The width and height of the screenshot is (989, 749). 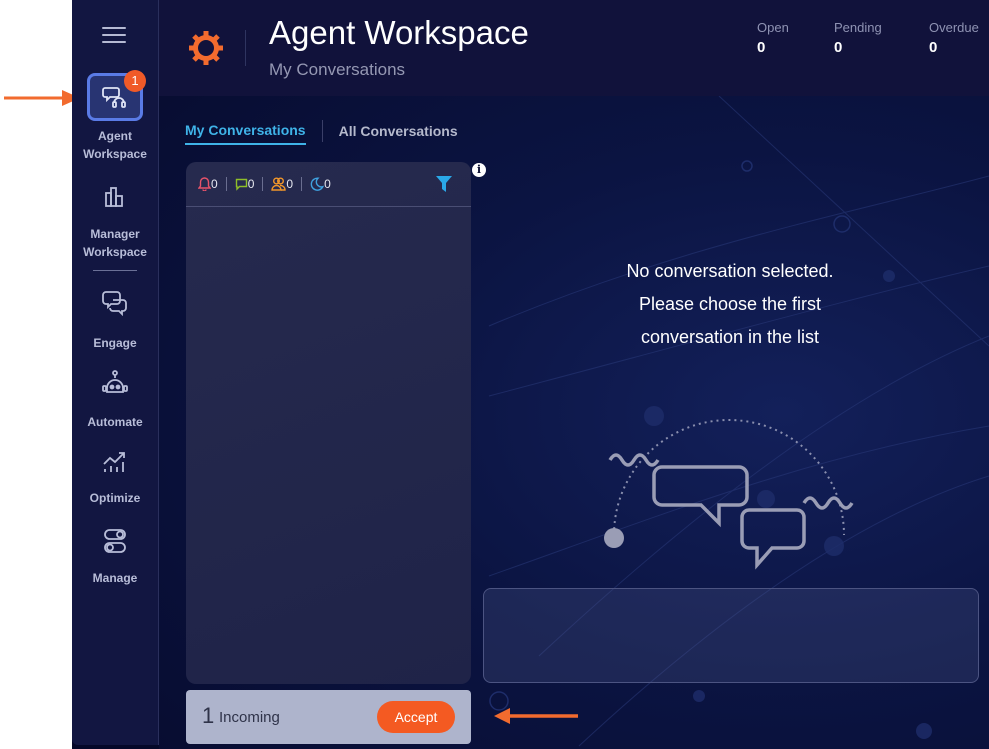 What do you see at coordinates (114, 197) in the screenshot?
I see `bar-chart-icon` at bounding box center [114, 197].